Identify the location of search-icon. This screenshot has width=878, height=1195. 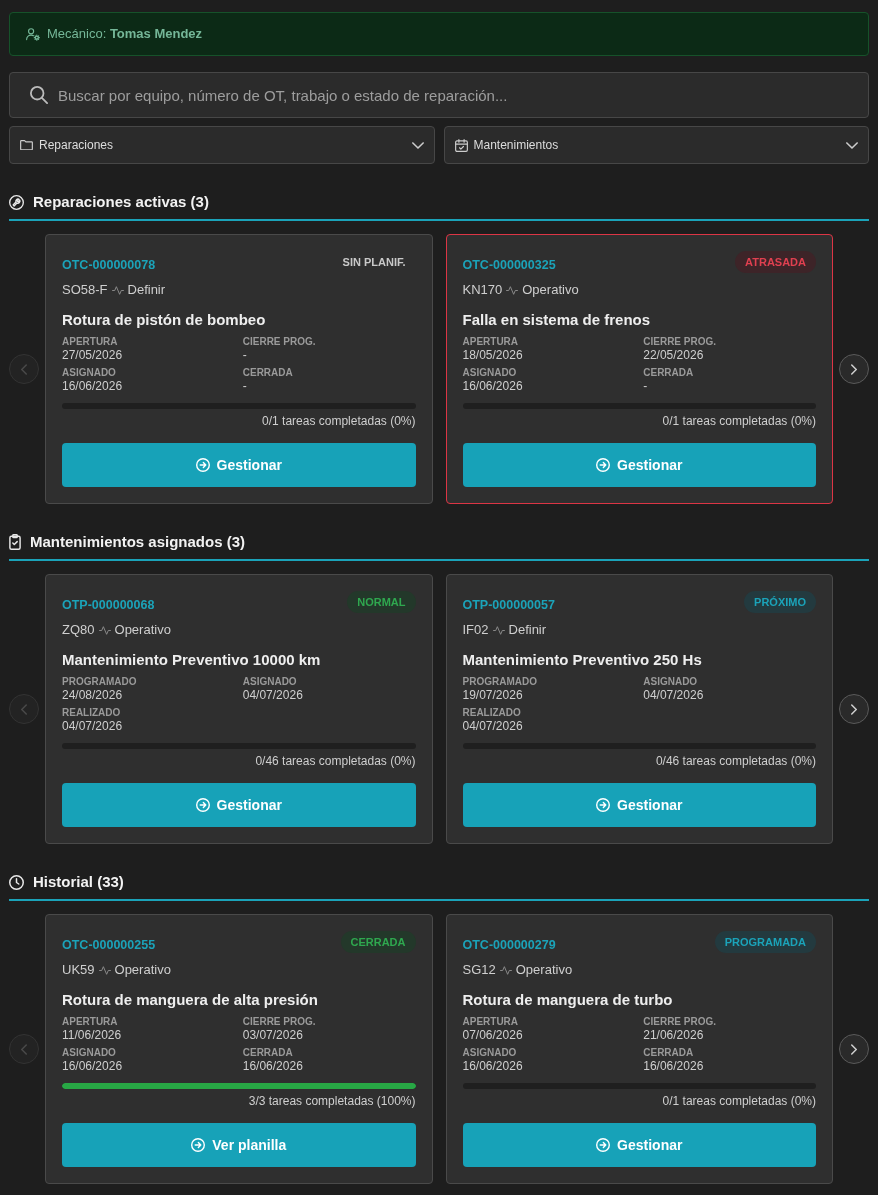
(39, 95).